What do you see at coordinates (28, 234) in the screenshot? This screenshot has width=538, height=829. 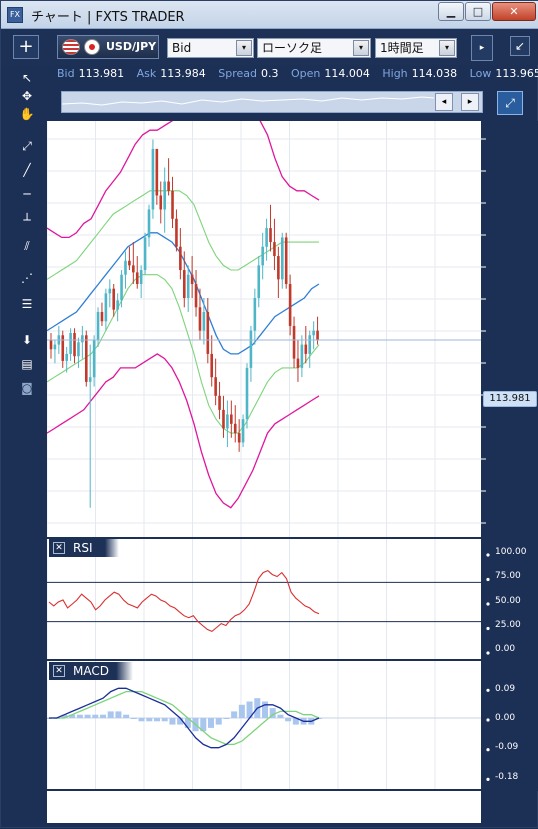 I see `drawing-toolbar: ↖ ✥ ✋ ⤢ ╱ ─ ┴ ⫽ ⋰ ☰ ⬇ ▤ ◙` at bounding box center [28, 234].